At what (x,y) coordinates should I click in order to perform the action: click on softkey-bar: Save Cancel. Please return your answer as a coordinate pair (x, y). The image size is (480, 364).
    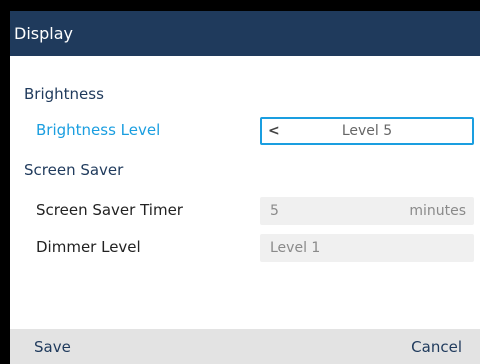
    Looking at the image, I should click on (245, 346).